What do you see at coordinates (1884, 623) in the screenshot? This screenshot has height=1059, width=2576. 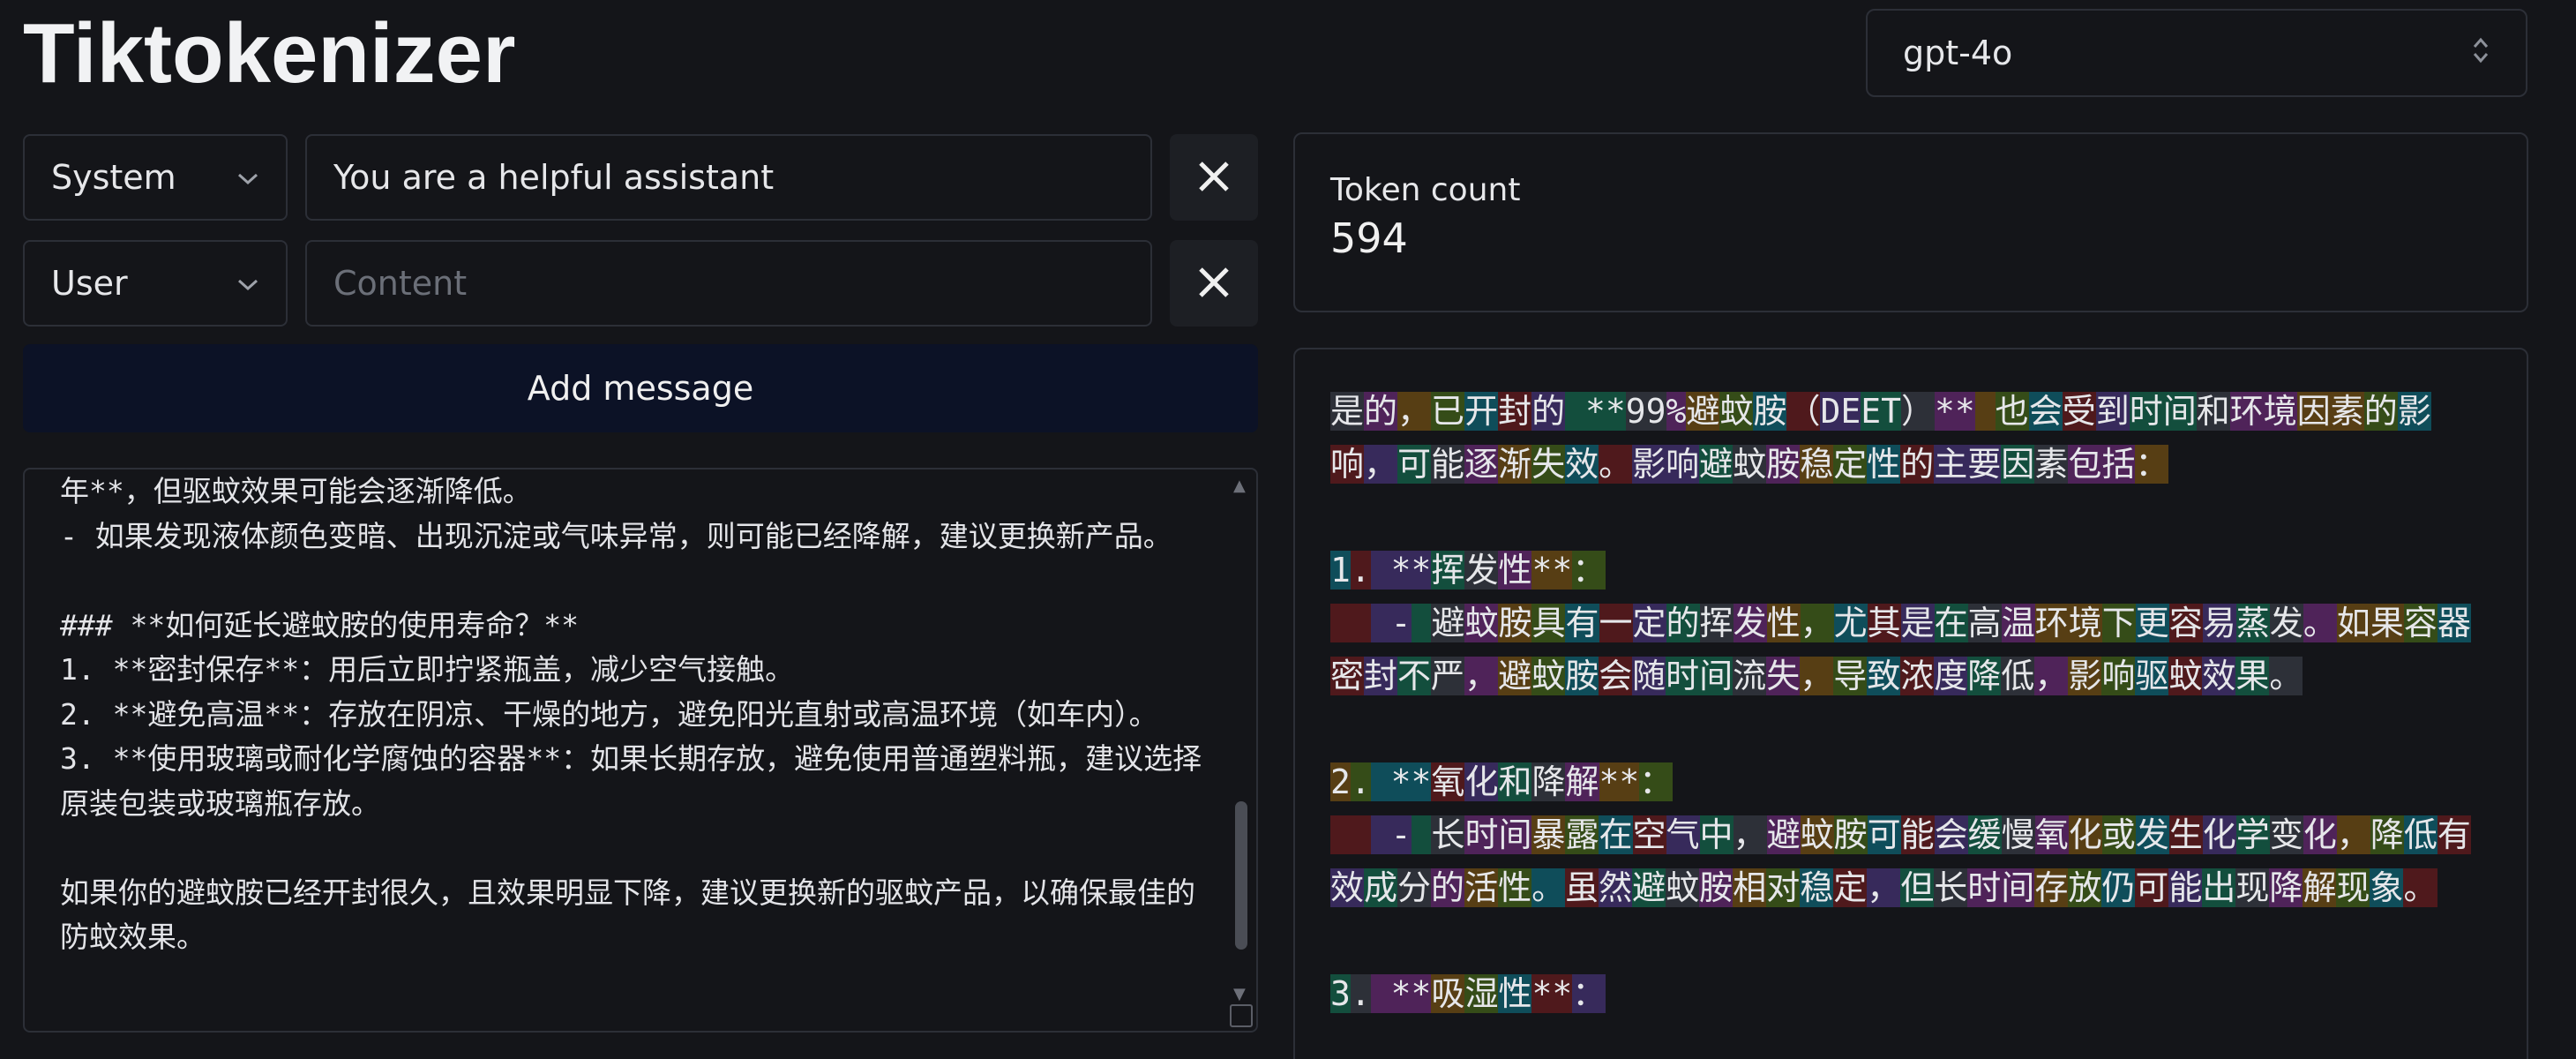 I see `token: 其` at bounding box center [1884, 623].